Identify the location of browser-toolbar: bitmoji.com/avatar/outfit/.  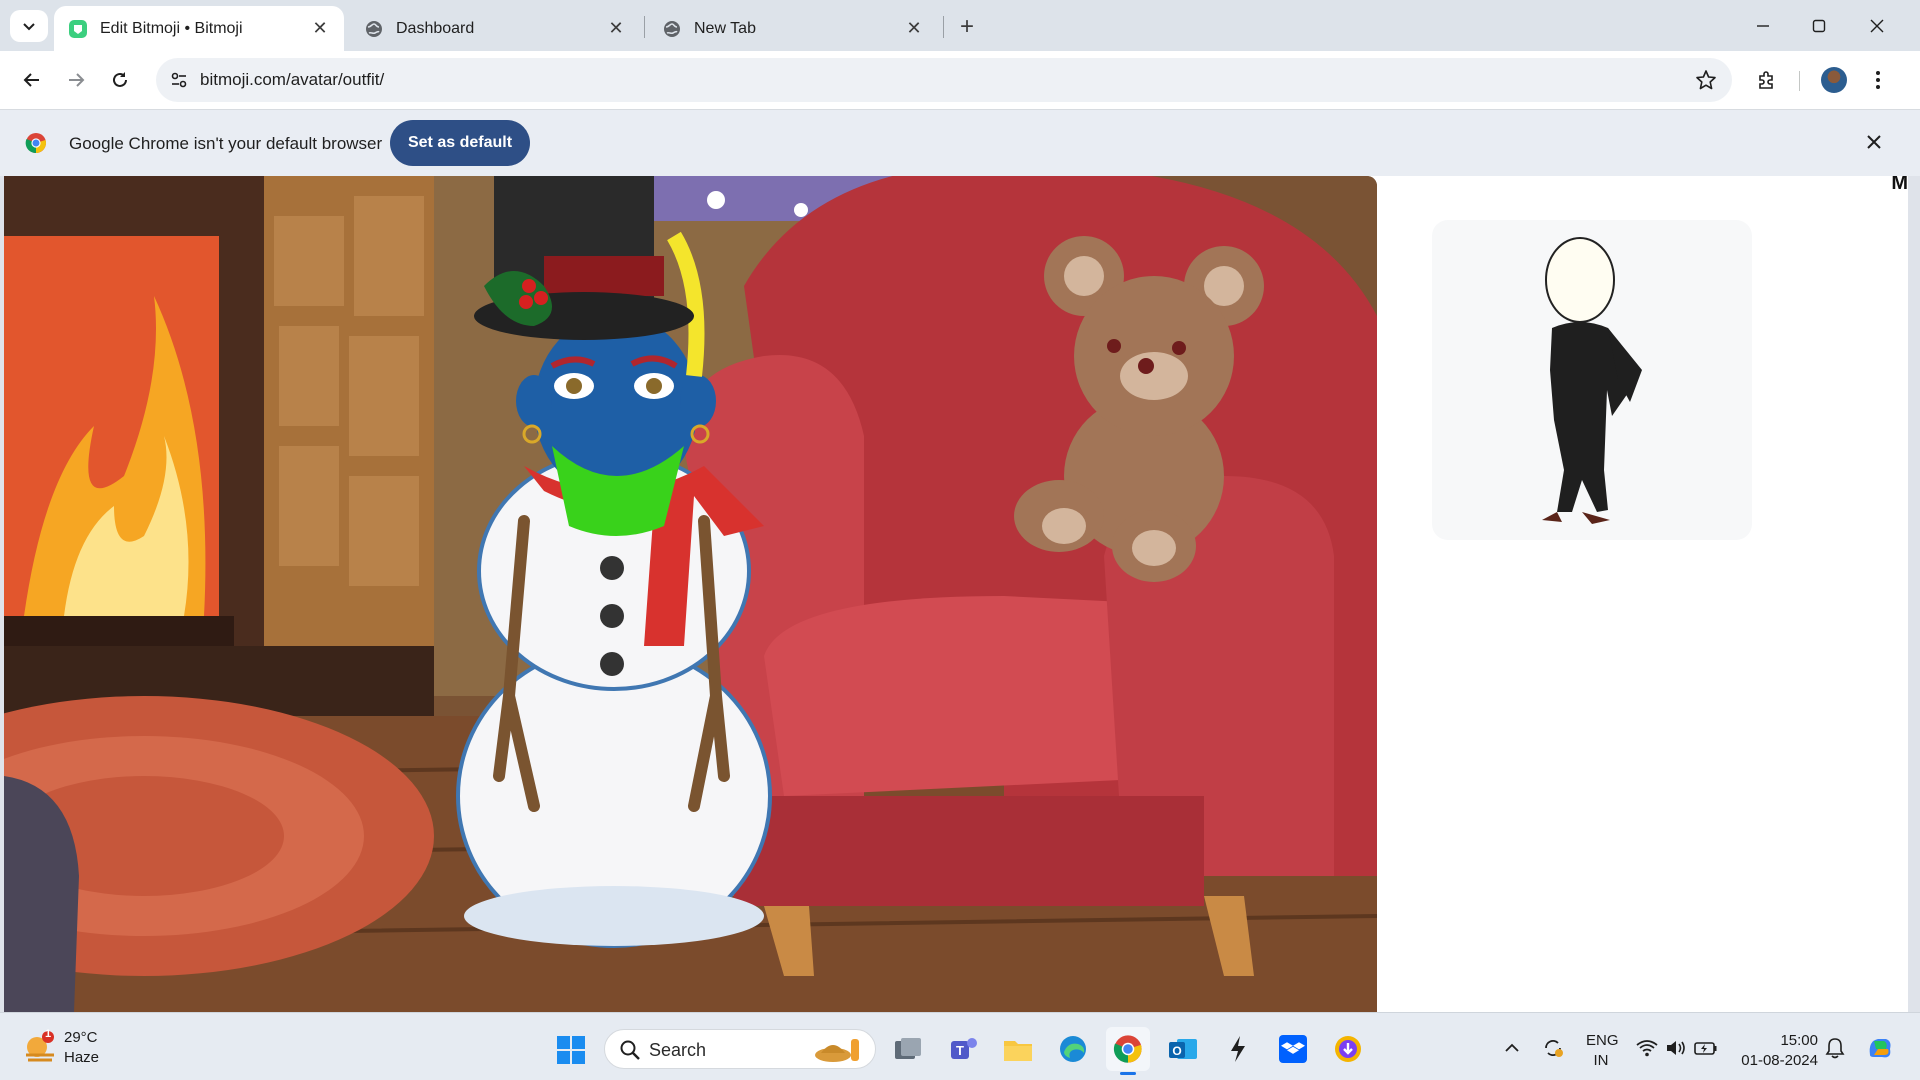
(960, 80).